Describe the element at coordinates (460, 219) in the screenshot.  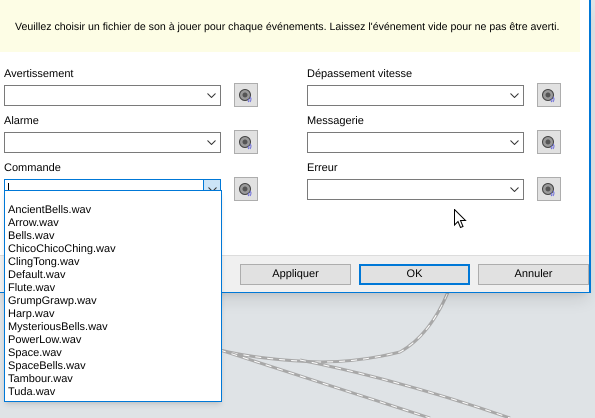
I see `mouse-pointer-icon` at that location.